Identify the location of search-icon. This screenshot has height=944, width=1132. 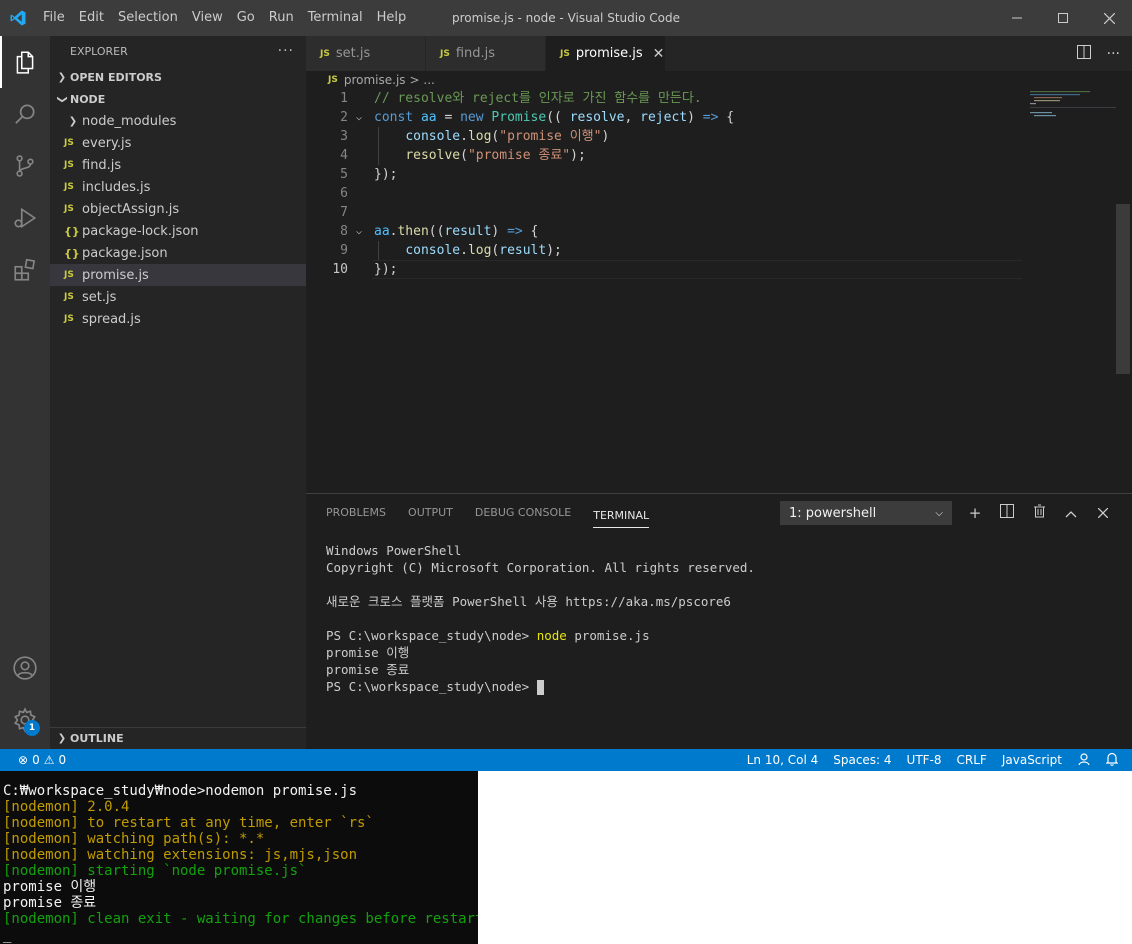
(25, 114).